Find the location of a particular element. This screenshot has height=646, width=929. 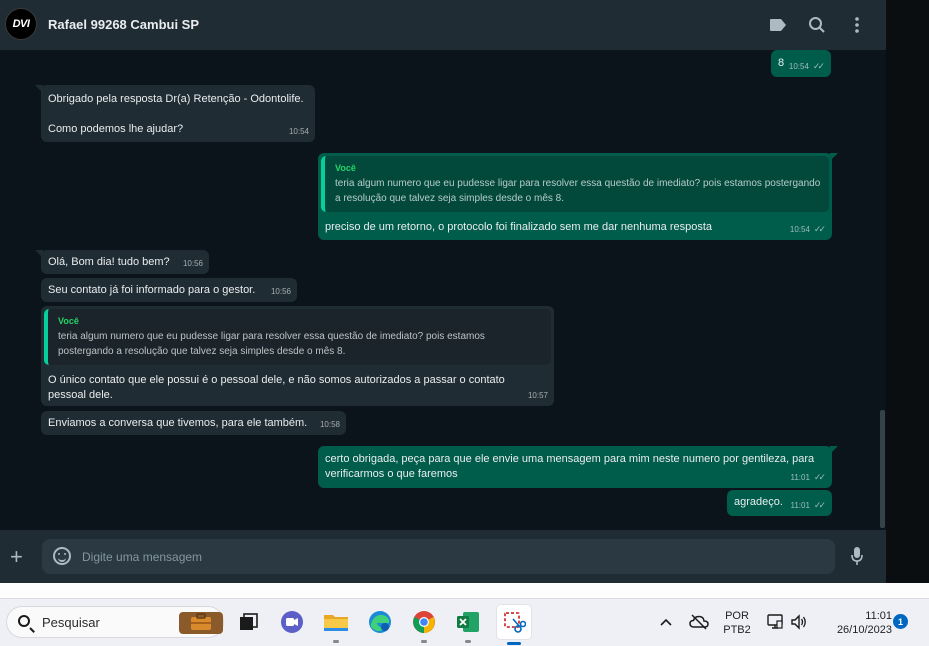

language-indicator: POR PTB2 is located at coordinates (737, 623).